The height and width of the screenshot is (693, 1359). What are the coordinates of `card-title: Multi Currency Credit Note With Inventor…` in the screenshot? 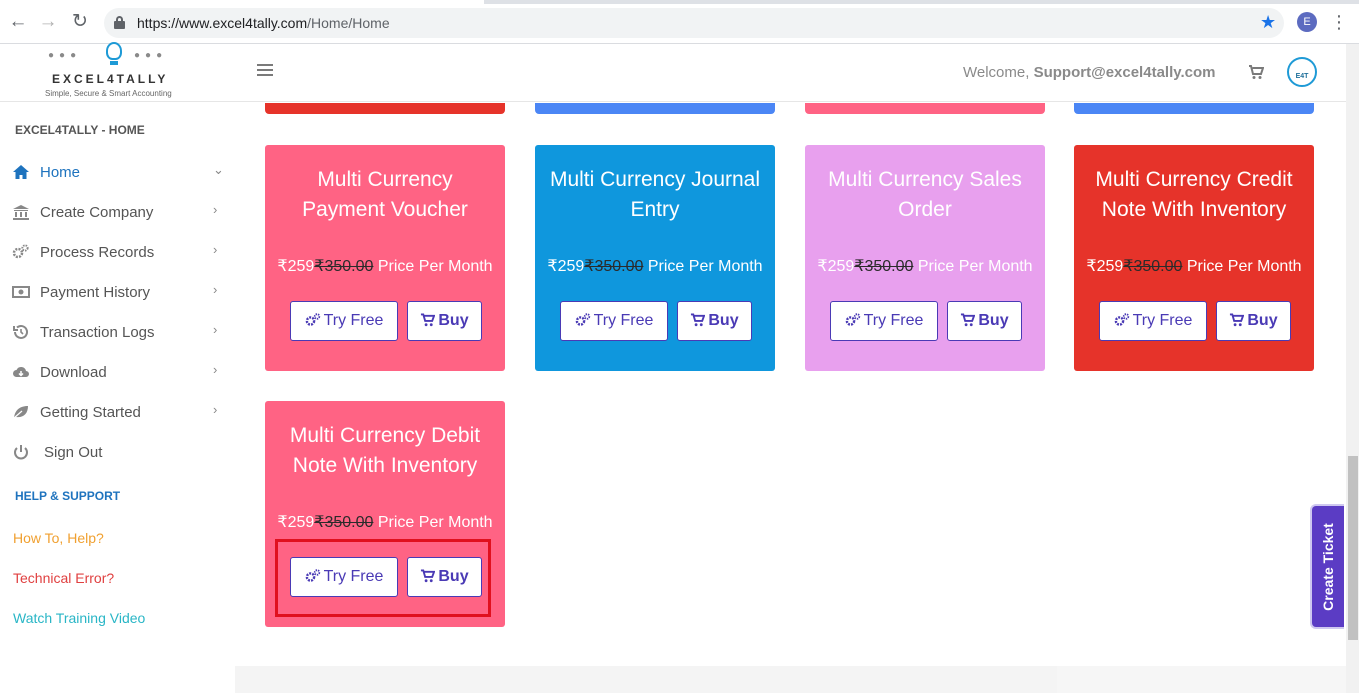 It's located at (1194, 194).